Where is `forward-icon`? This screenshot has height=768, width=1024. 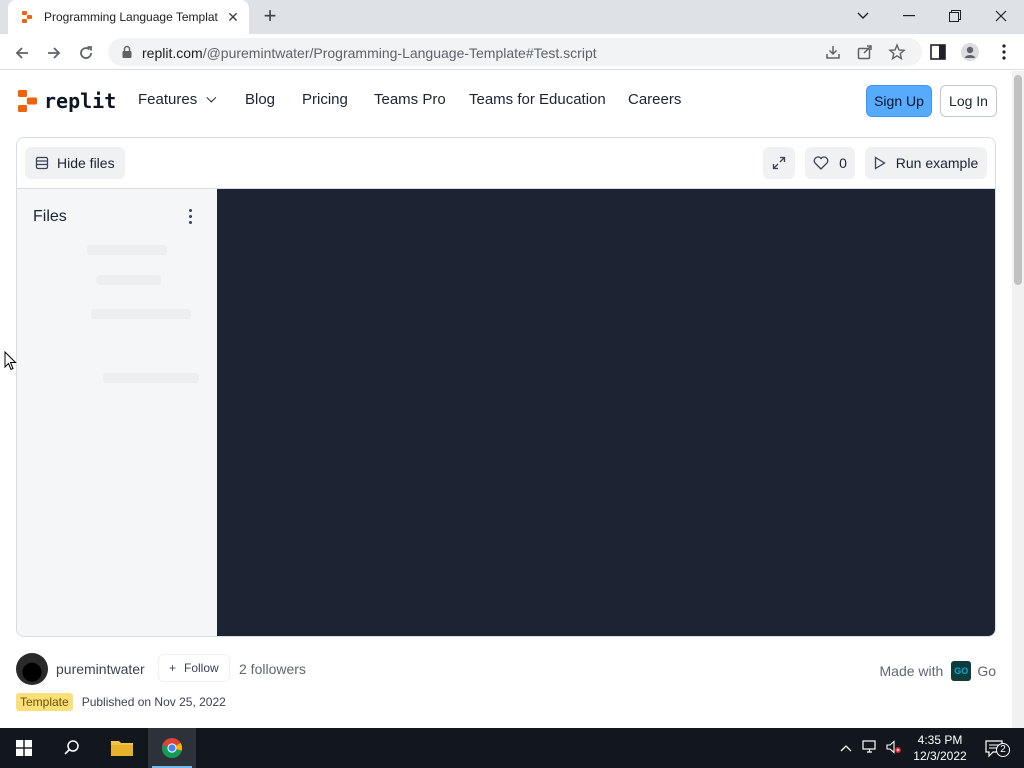
forward-icon is located at coordinates (54, 52).